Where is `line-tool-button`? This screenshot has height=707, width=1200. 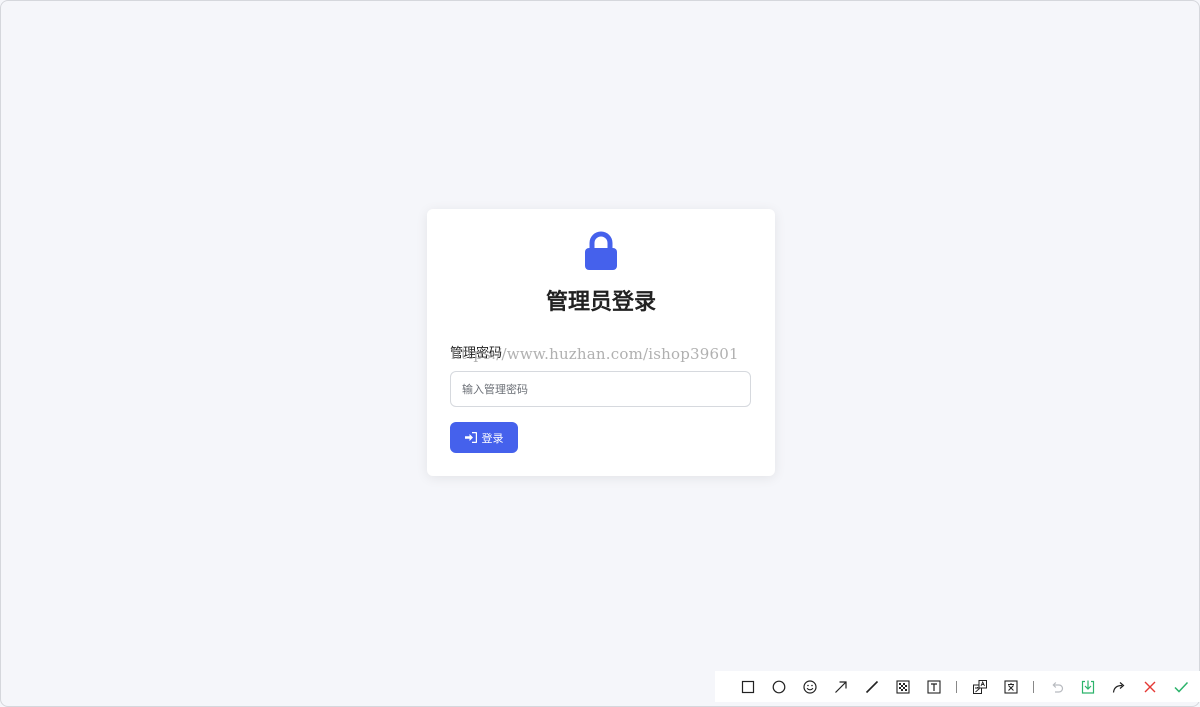 line-tool-button is located at coordinates (871, 686).